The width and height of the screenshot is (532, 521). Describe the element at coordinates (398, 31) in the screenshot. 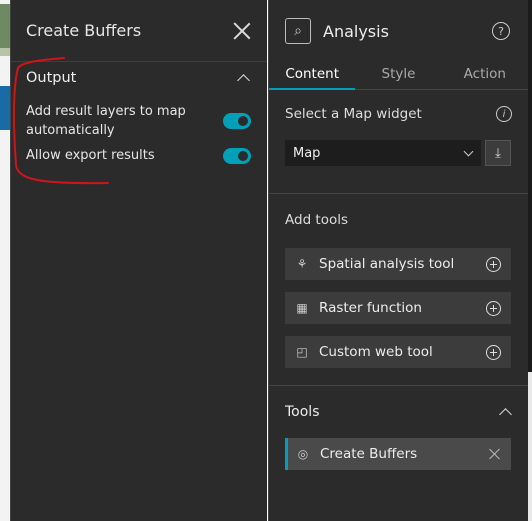

I see `analysis-header: ⌕ Analysis ?` at that location.